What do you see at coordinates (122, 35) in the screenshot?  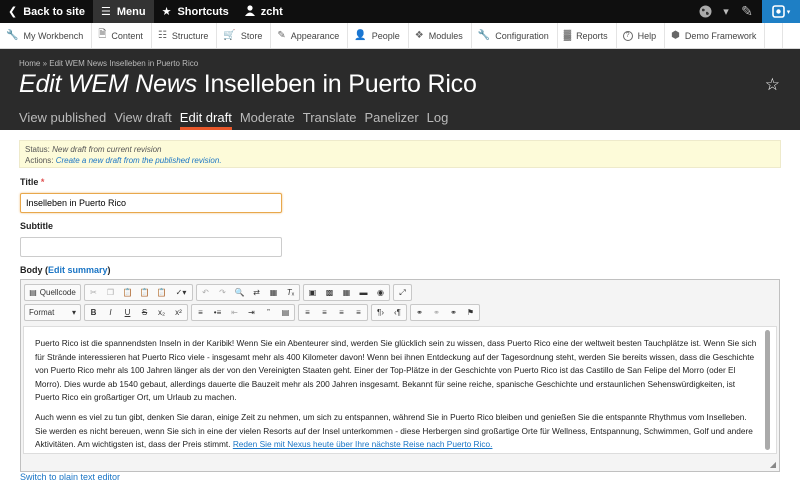 I see `tray-item-content: 🗎 Content` at bounding box center [122, 35].